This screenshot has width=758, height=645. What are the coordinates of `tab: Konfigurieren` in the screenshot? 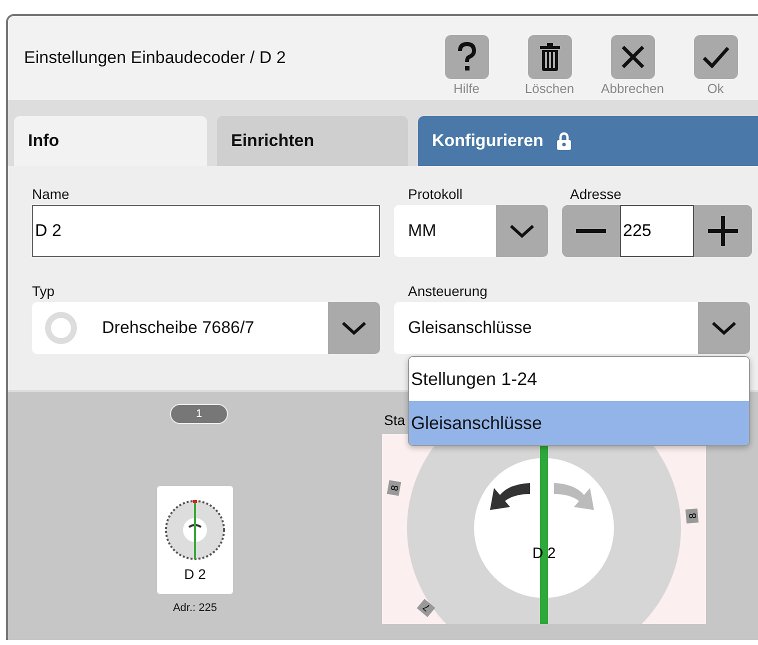 It's located at (588, 141).